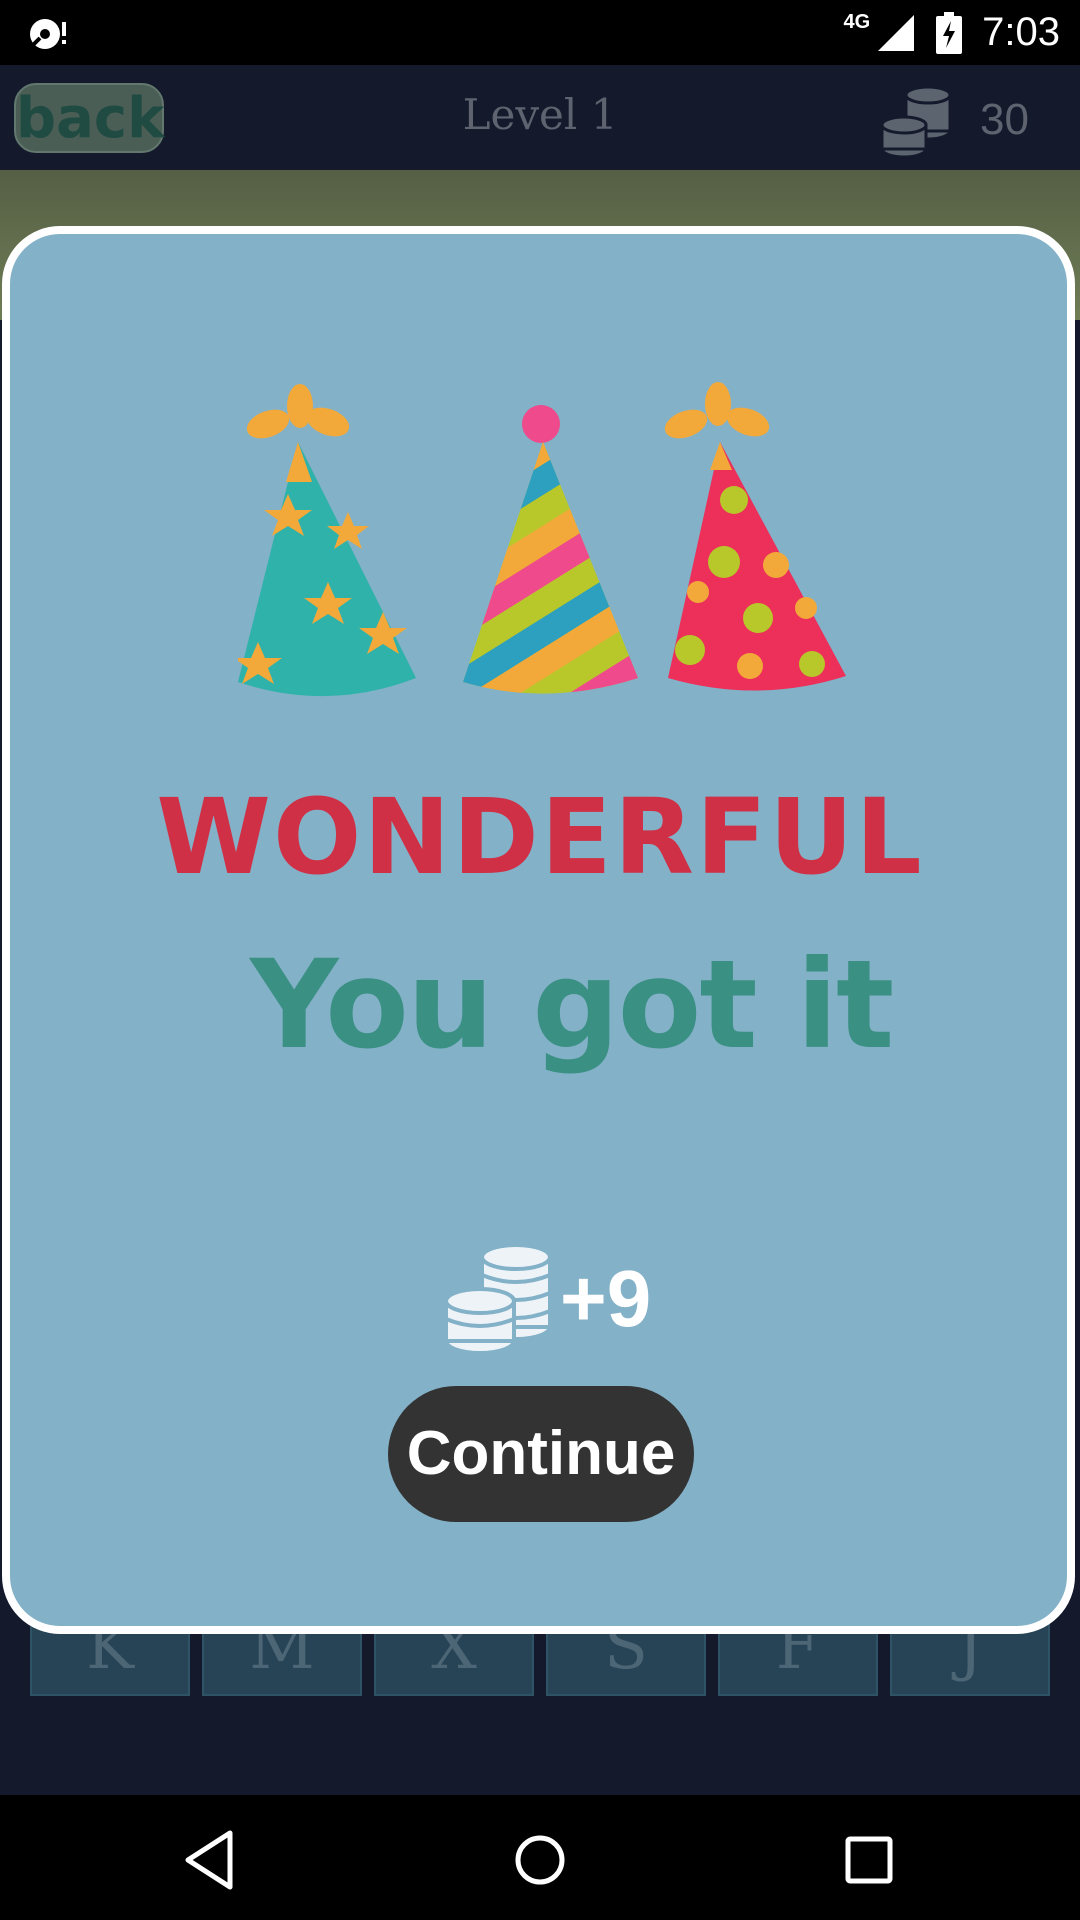 This screenshot has height=1920, width=1080. What do you see at coordinates (1021, 32) in the screenshot?
I see `clock: 7:03` at bounding box center [1021, 32].